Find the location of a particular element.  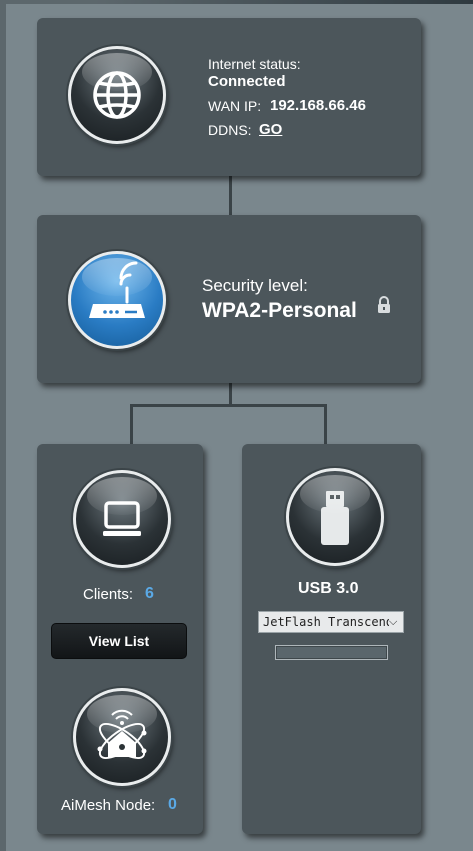

security-level-label: Security level: is located at coordinates (255, 285).